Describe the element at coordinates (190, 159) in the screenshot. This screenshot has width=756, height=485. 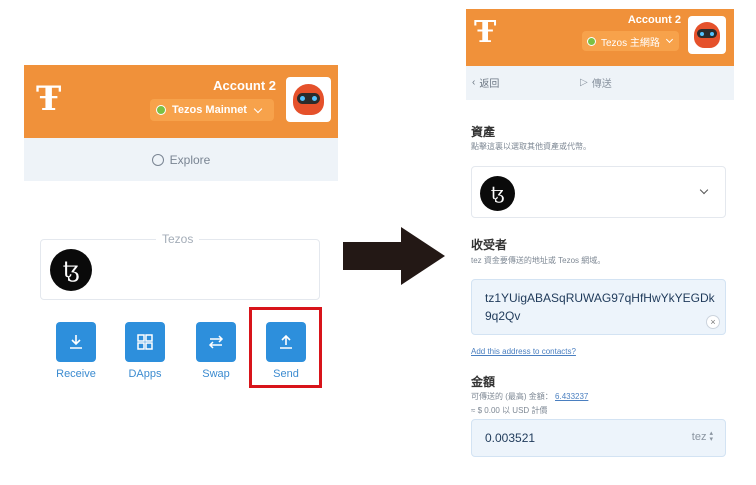
I see `explore-label: Explore` at that location.